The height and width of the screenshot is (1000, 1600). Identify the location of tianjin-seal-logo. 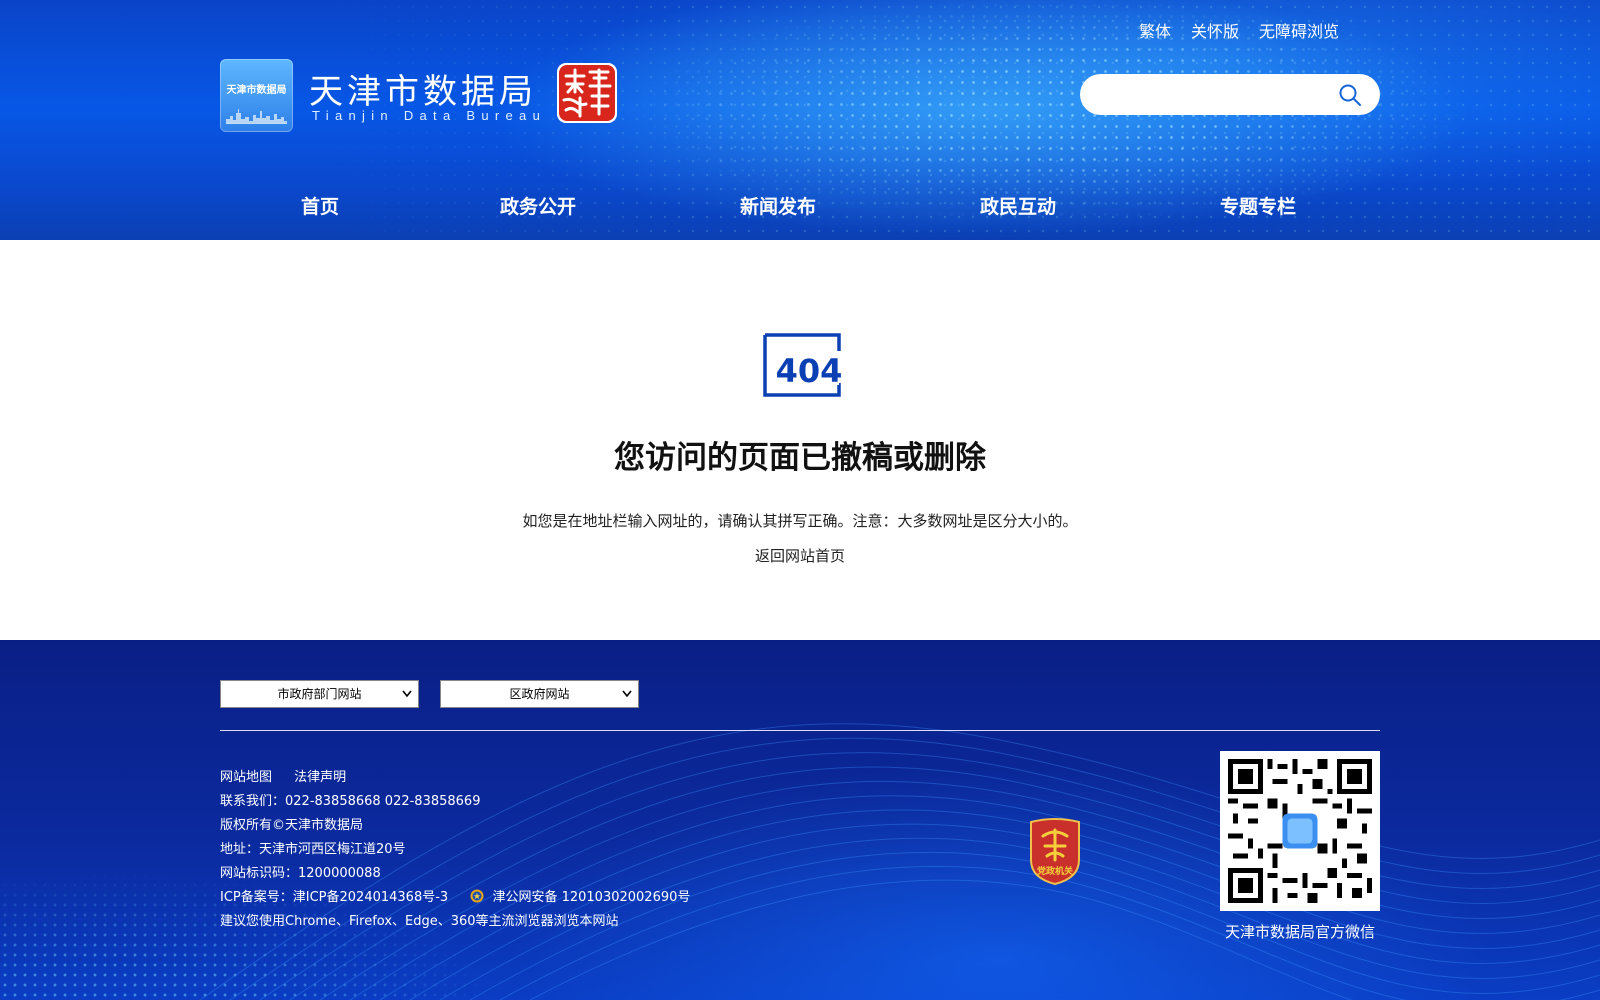
(587, 93).